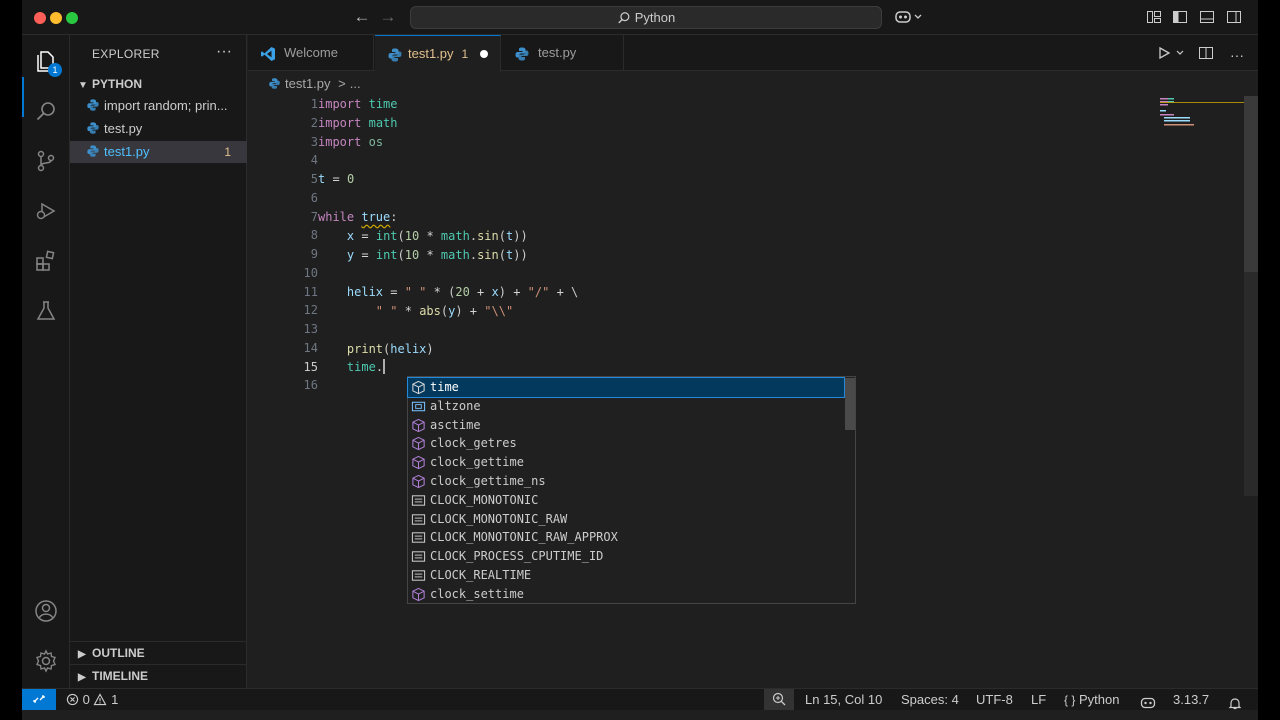  Describe the element at coordinates (438, 53) in the screenshot. I see `tab-test1-py: test1.py 1` at that location.